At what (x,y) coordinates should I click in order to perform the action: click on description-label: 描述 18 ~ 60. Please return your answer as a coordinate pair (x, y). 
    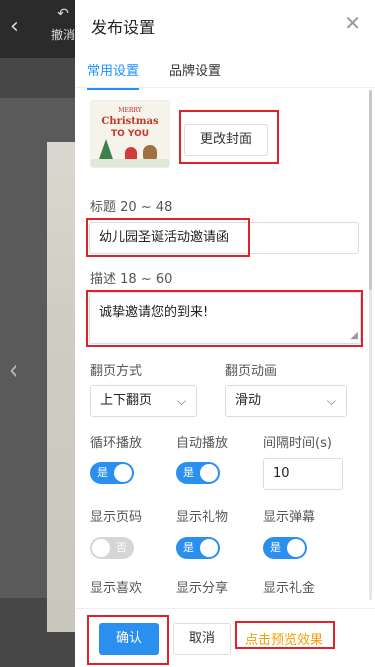
    Looking at the image, I should click on (131, 279).